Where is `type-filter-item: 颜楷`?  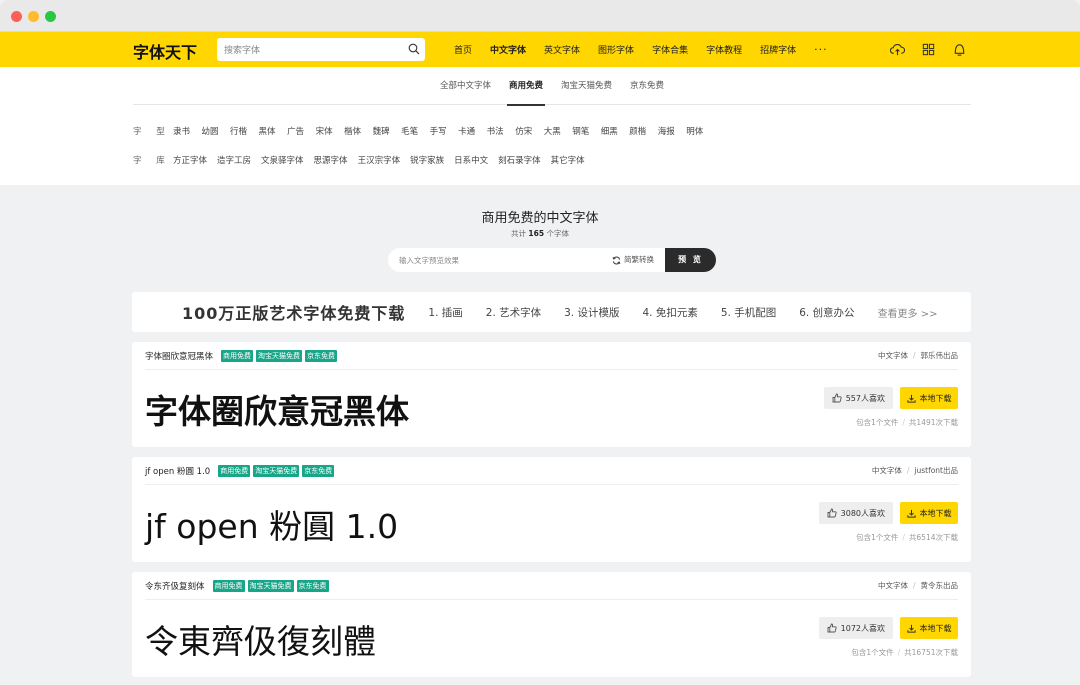 type-filter-item: 颜楷 is located at coordinates (637, 131).